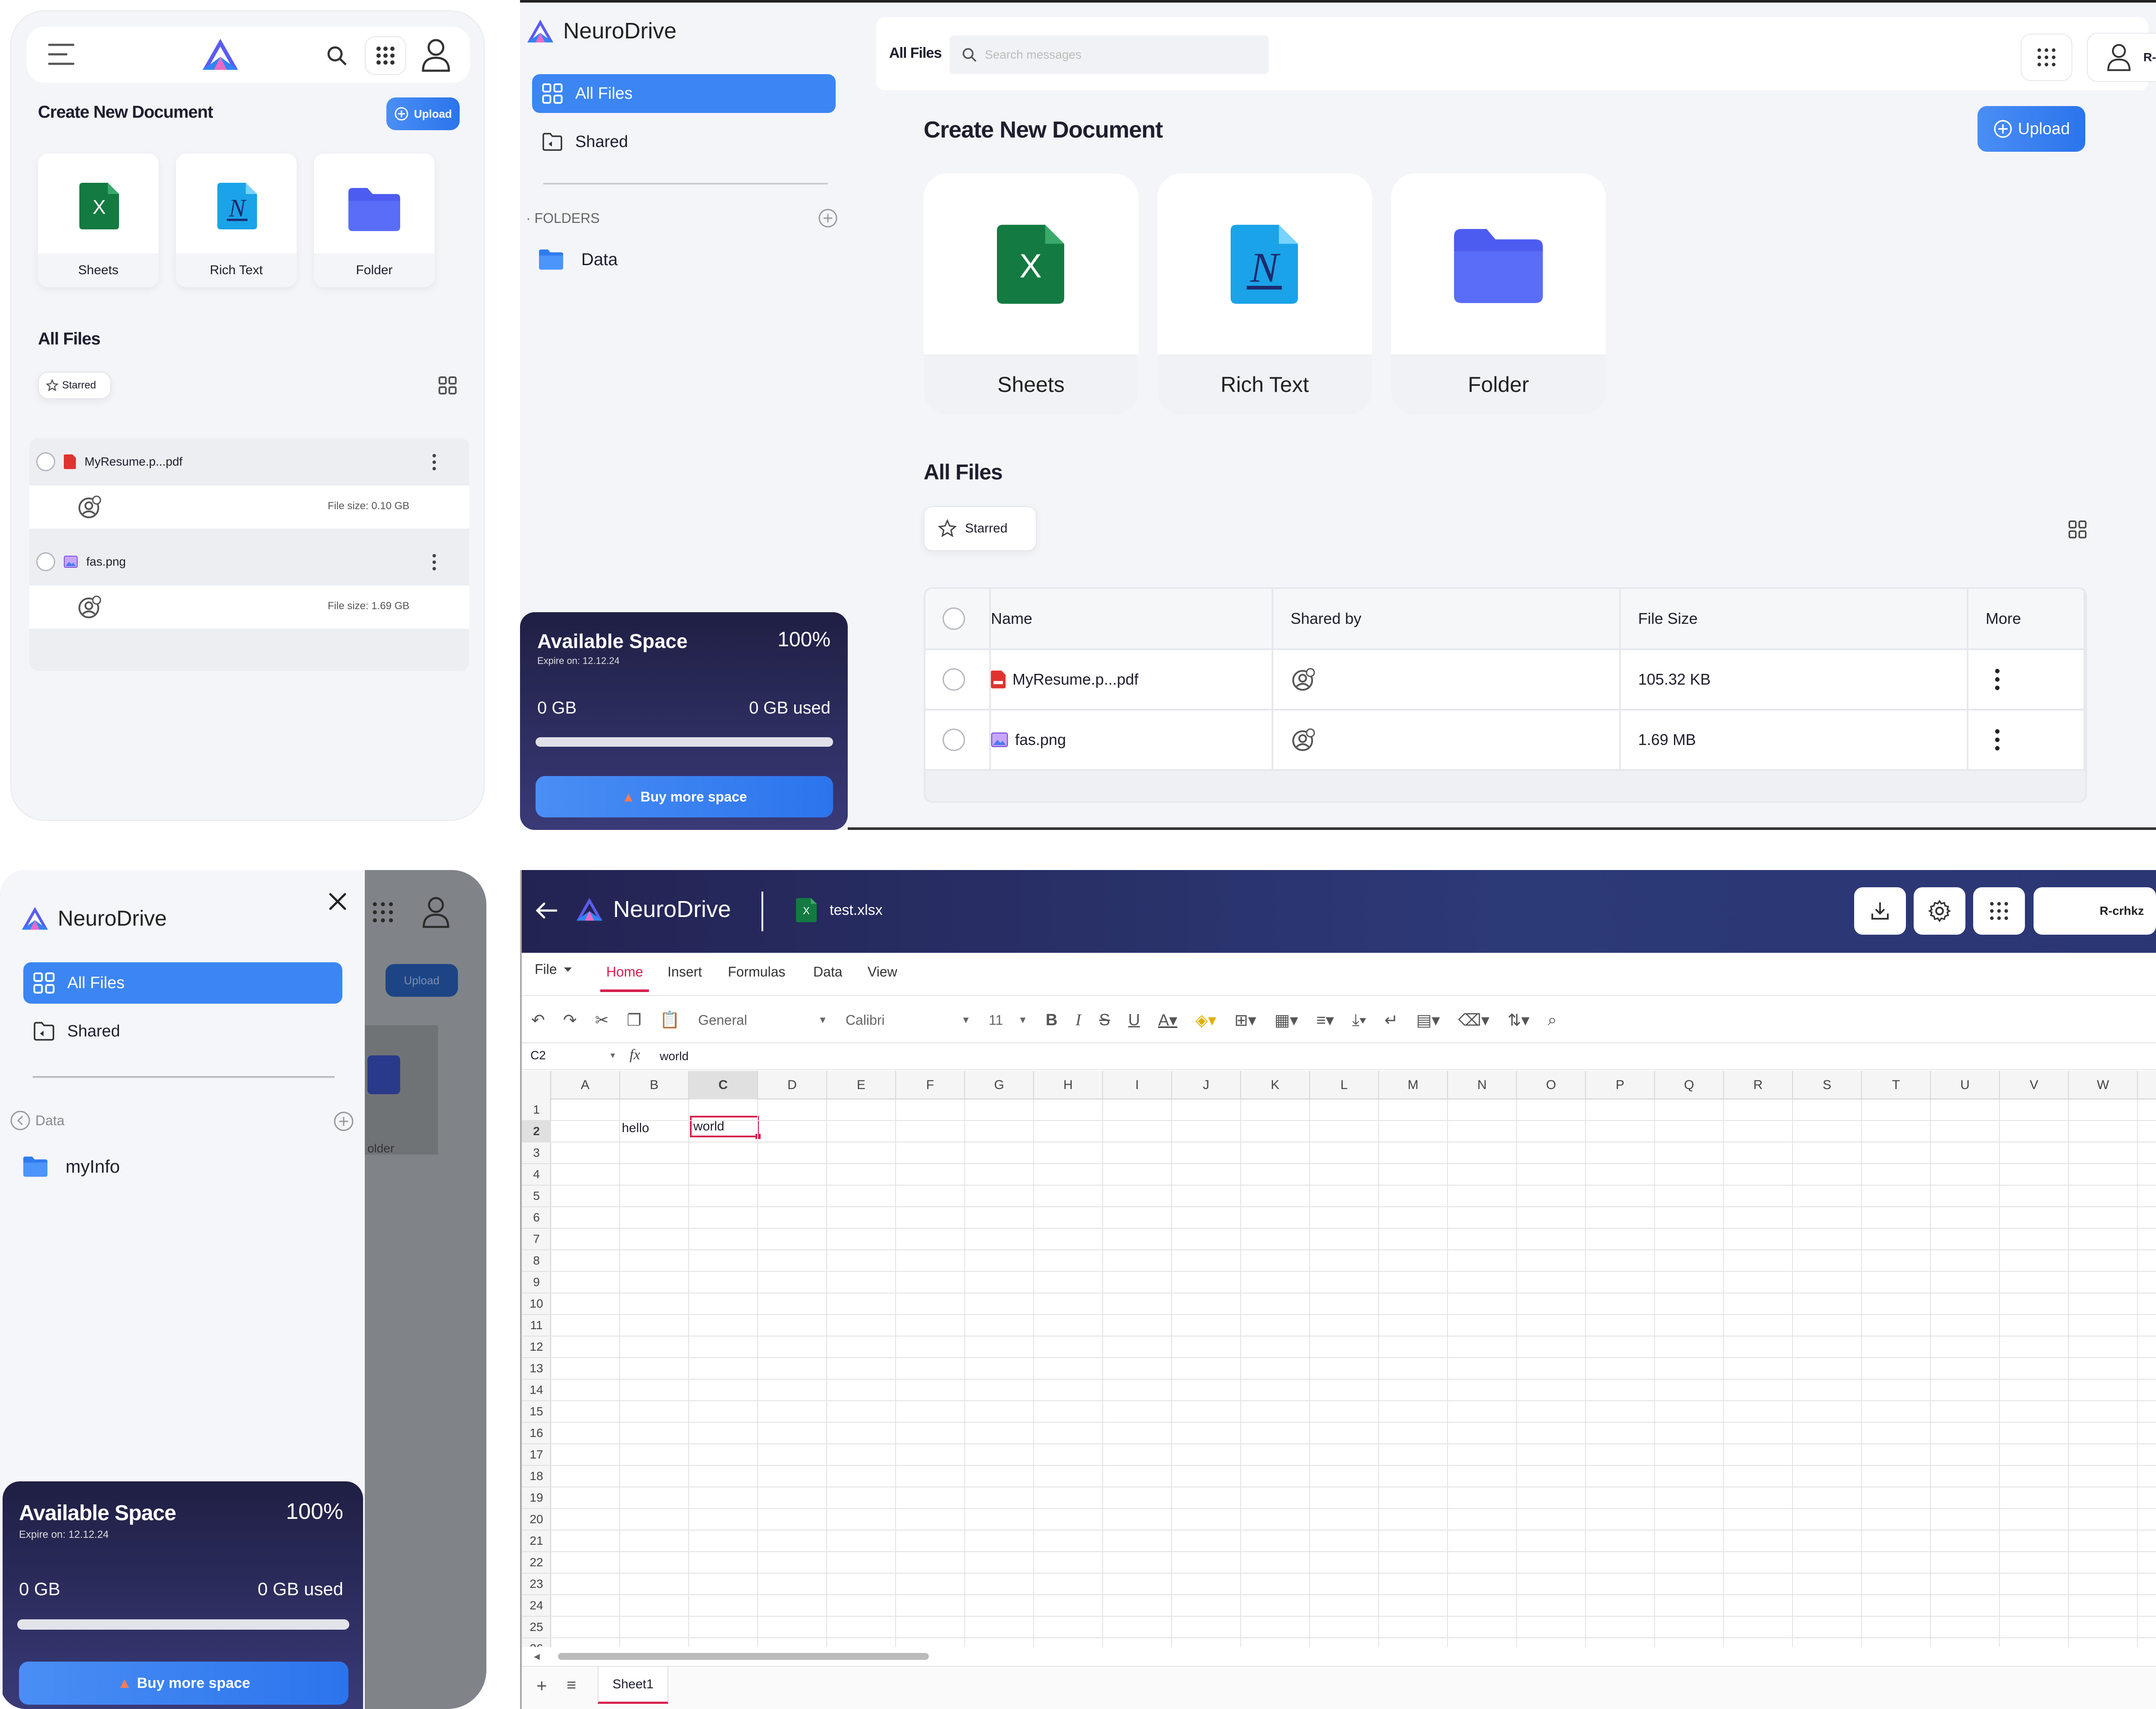 The width and height of the screenshot is (2156, 1709). Describe the element at coordinates (1275, 1085) in the screenshot. I see `column-header-k: K` at that location.